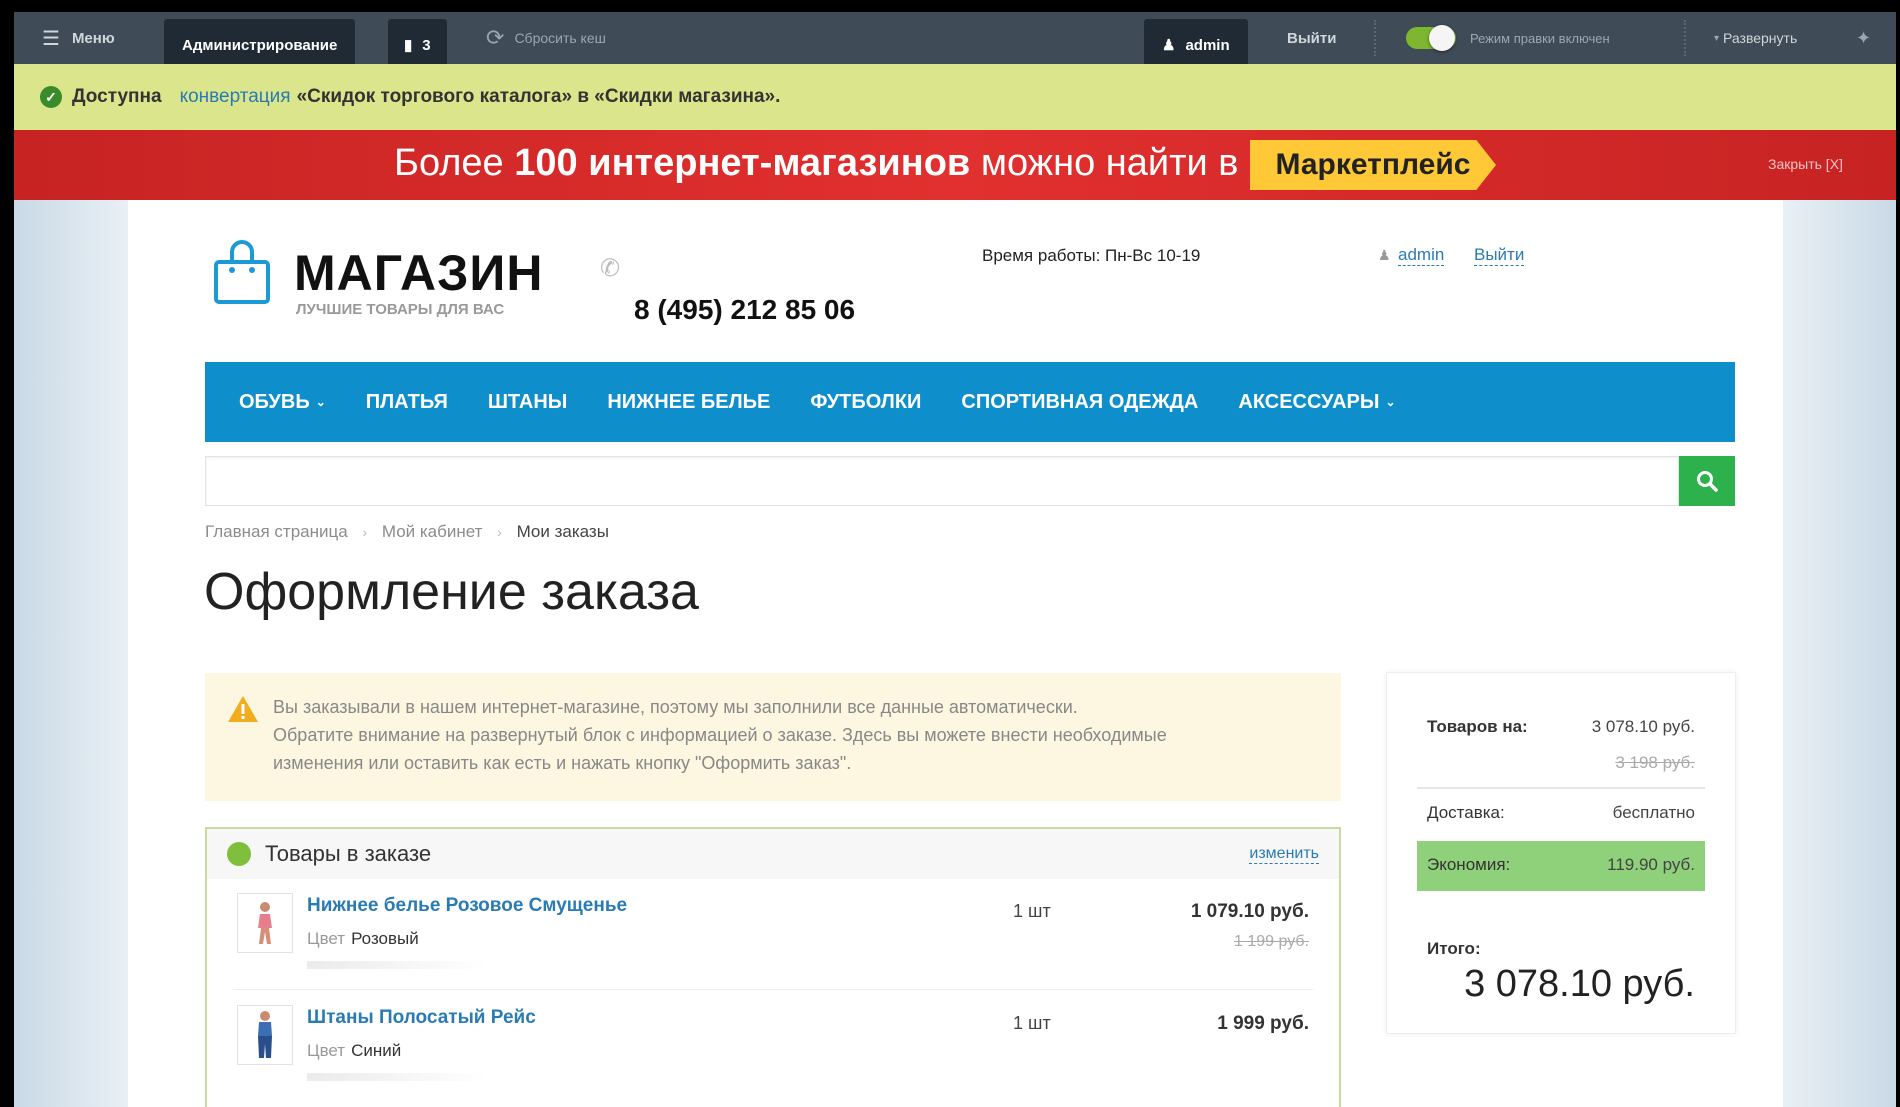 The height and width of the screenshot is (1107, 1900). I want to click on marketplace-label: Маркетплейс, so click(1373, 164).